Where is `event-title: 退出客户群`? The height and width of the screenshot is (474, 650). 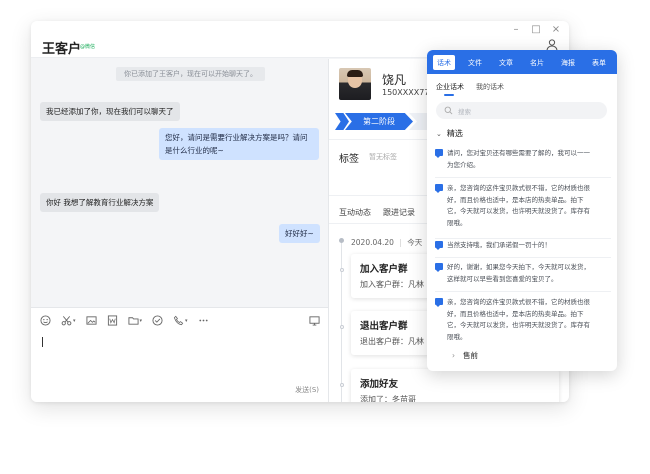
event-title: 退出客户群 is located at coordinates (384, 326).